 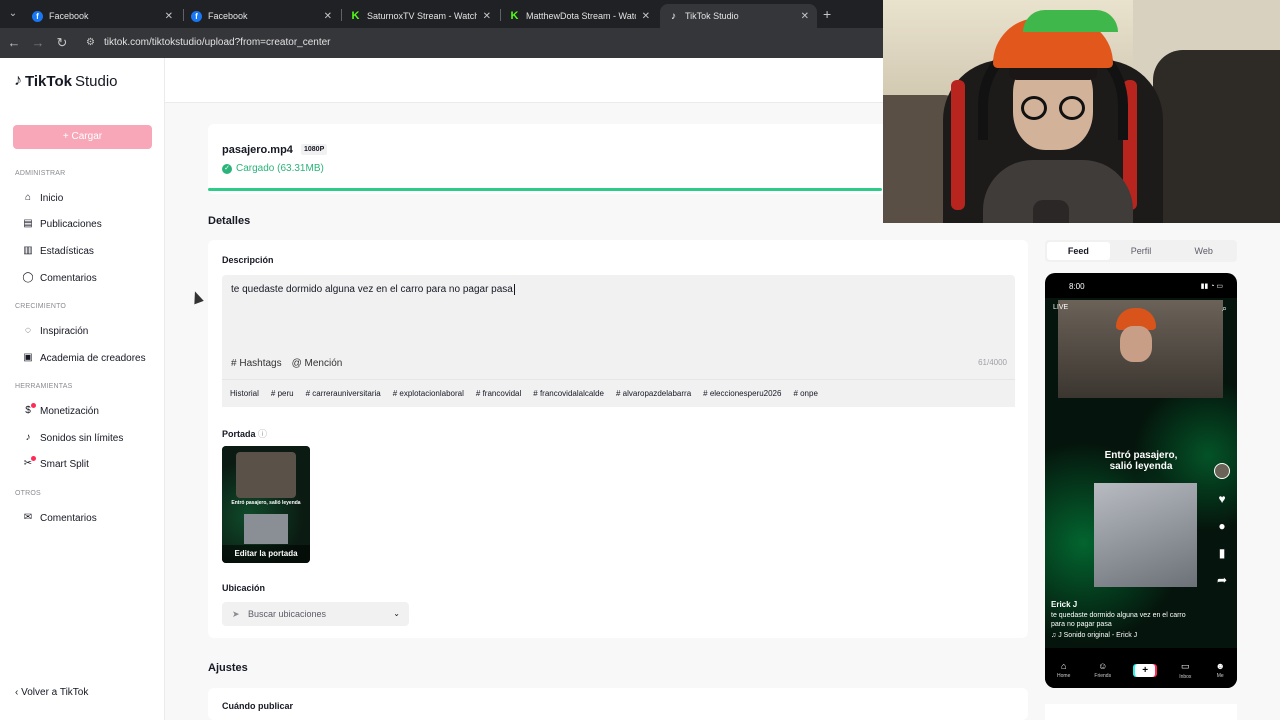 I want to click on sidebar-item-label: Inspiración, so click(x=64, y=331).